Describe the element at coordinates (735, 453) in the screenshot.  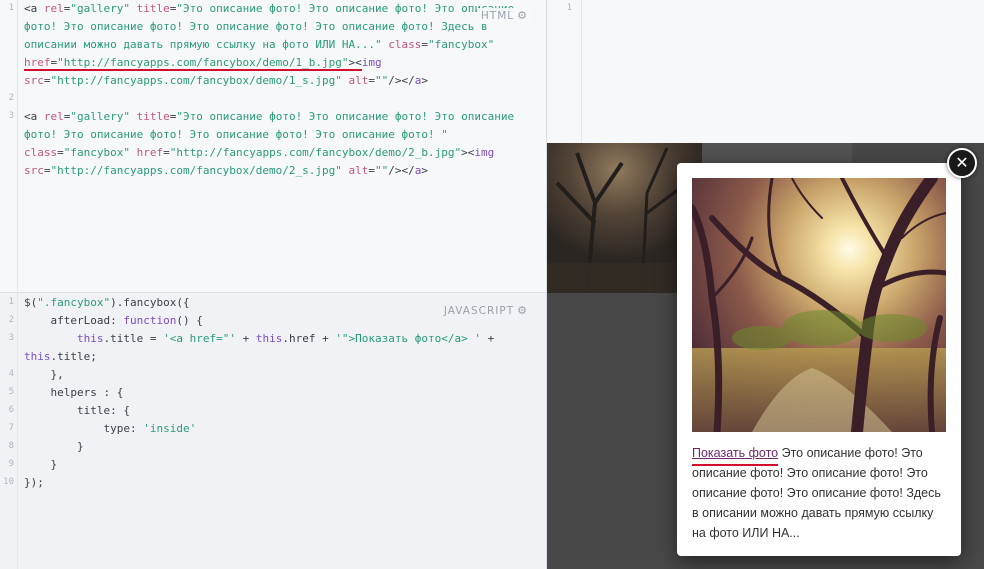
I see `show-photo-link: Показать фото` at that location.